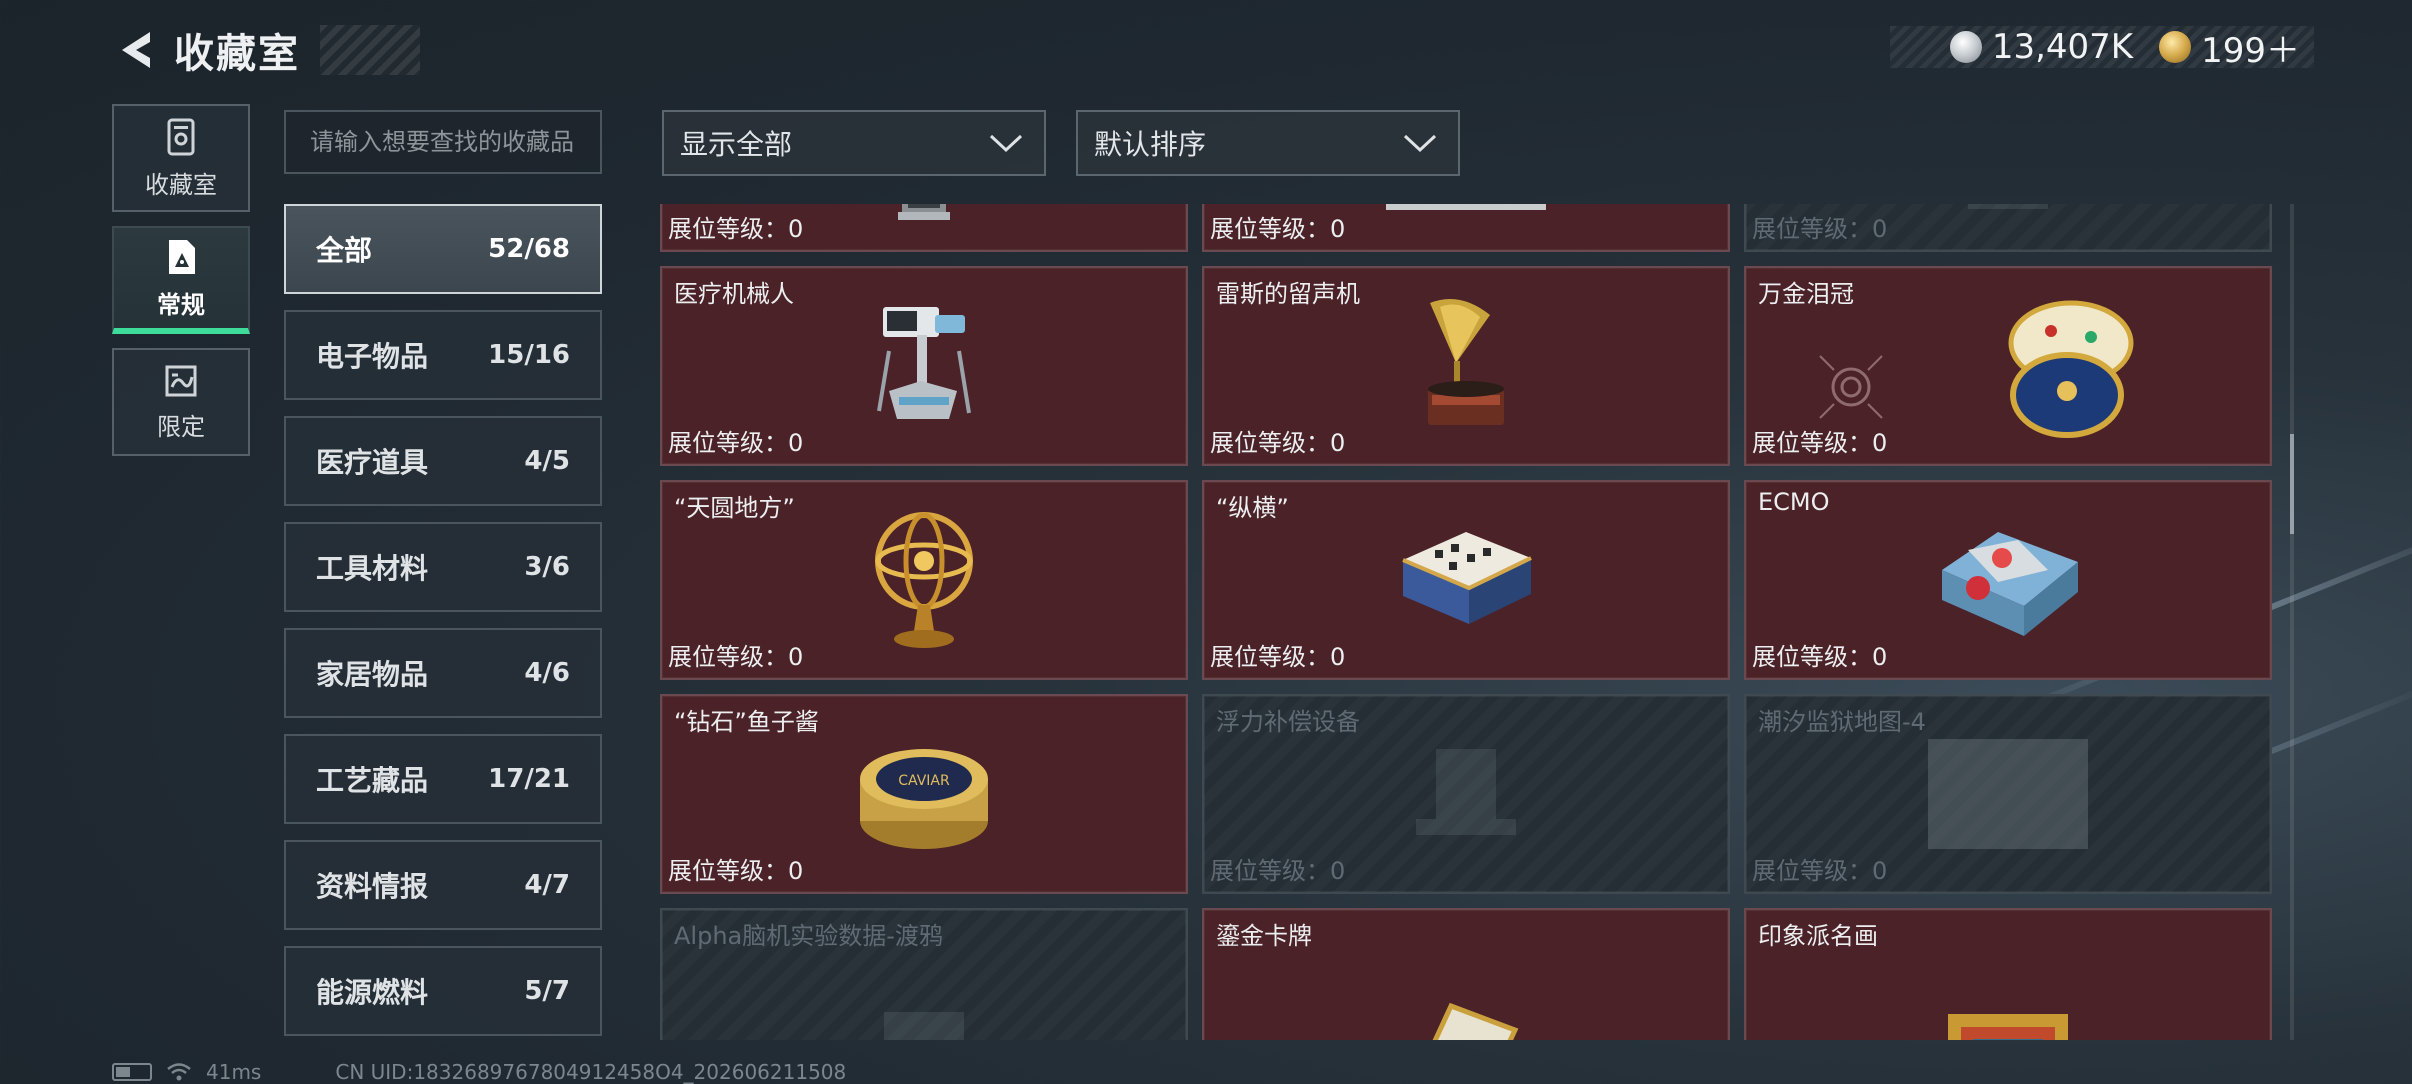  I want to click on collectible-card: “纵横” 展位等级：0, so click(1466, 580).